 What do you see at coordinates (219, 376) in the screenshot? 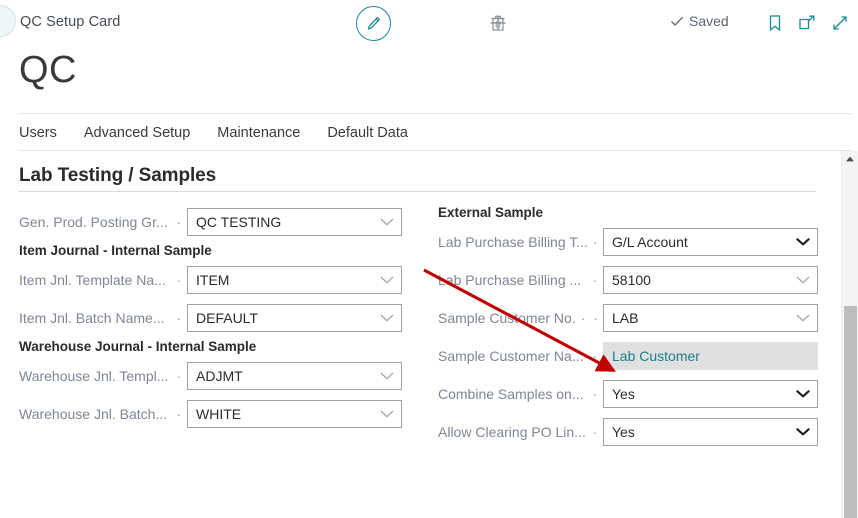
I see `warehouse-jnl-template-field-value: ADJMT` at bounding box center [219, 376].